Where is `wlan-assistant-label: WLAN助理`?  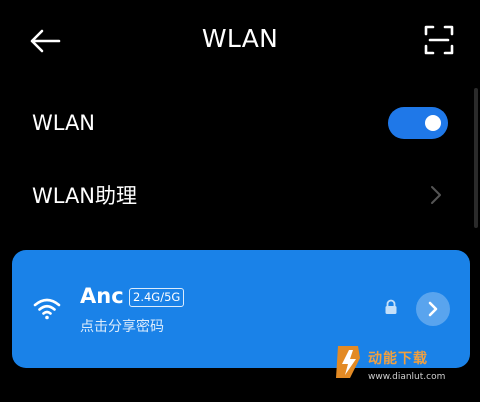 wlan-assistant-label: WLAN助理 is located at coordinates (85, 196).